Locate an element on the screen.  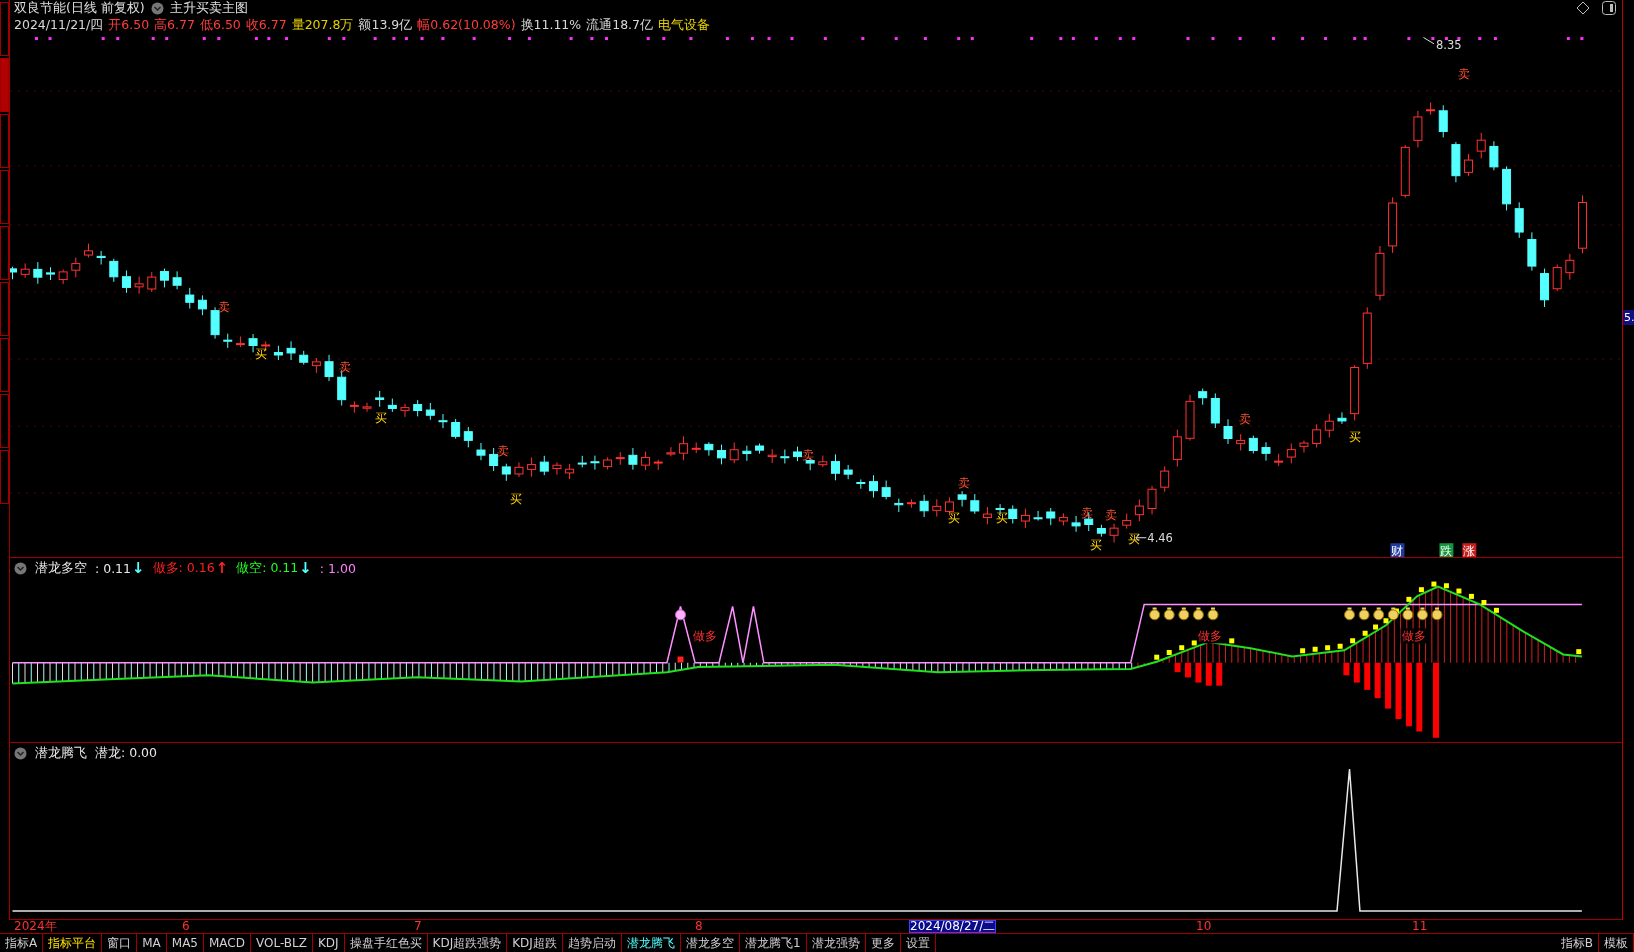
indicator-value: 做多: 0.16 is located at coordinates (183, 568).